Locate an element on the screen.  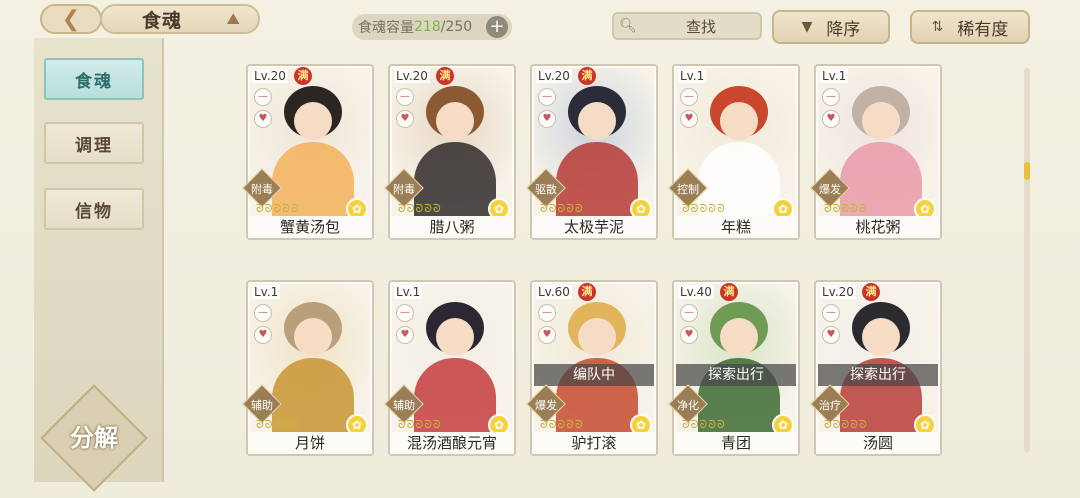
food-soul-card: Lv.20 满 — ♥ 附毒 ᘐᘐᘐᘐᘐ ✿ 蟹黄汤包 is located at coordinates (308, 152).